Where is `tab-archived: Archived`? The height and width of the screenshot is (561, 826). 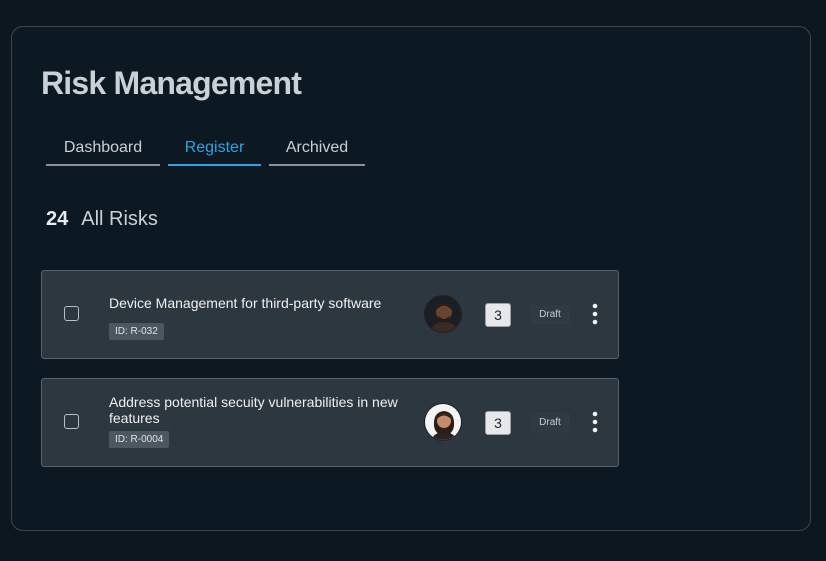
tab-archived: Archived is located at coordinates (317, 149).